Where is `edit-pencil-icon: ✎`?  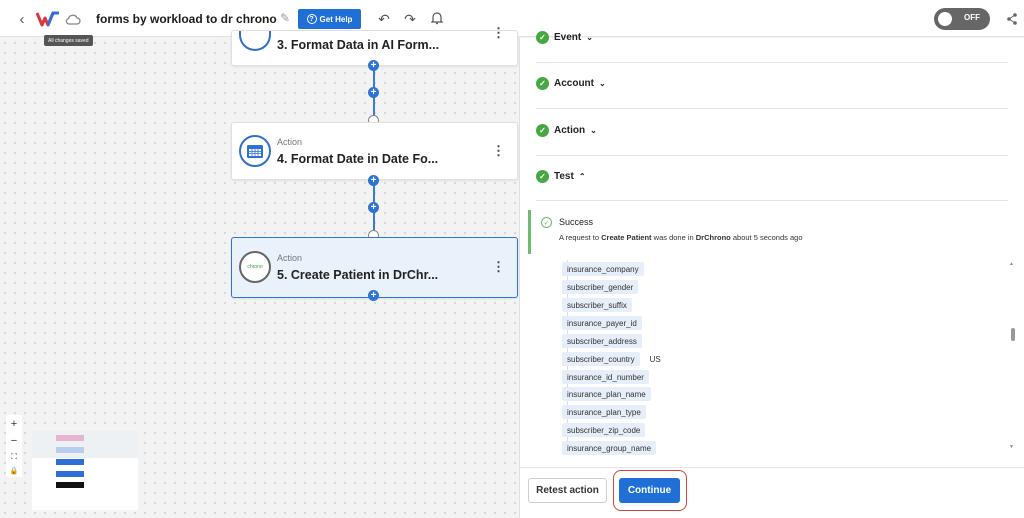 edit-pencil-icon: ✎ is located at coordinates (285, 18).